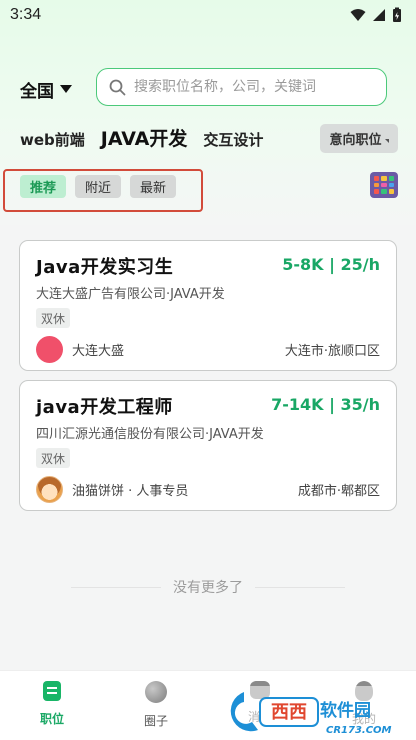 This screenshot has height=740, width=416. I want to click on job-card-footer: 油猫饼饼 · 人事专员 成都市·郫都区, so click(208, 489).